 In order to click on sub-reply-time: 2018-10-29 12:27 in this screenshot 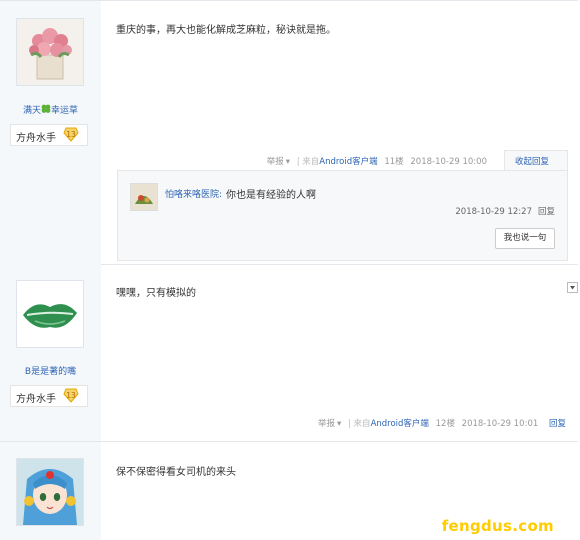, I will do `click(493, 212)`.